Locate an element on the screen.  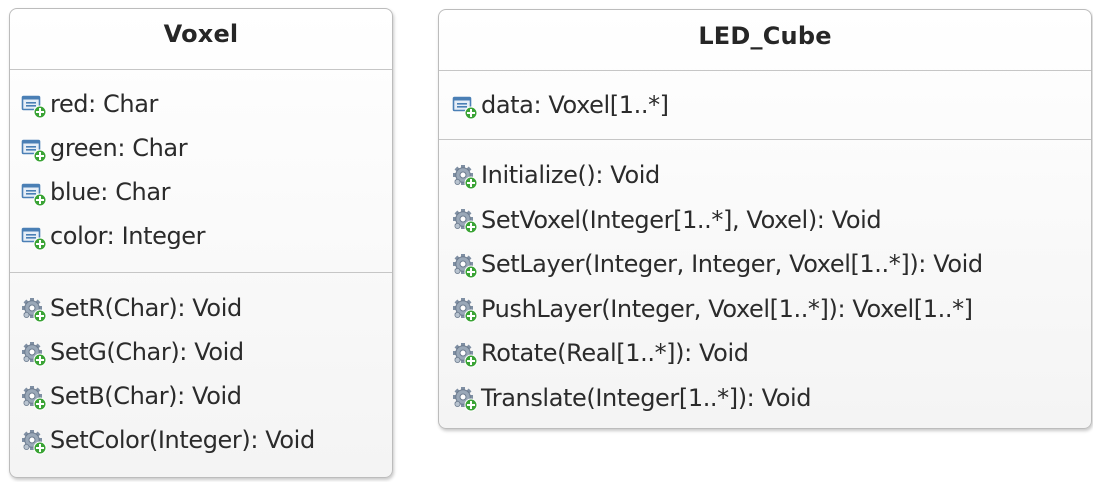
attribute-row: red: Char is located at coordinates (201, 104).